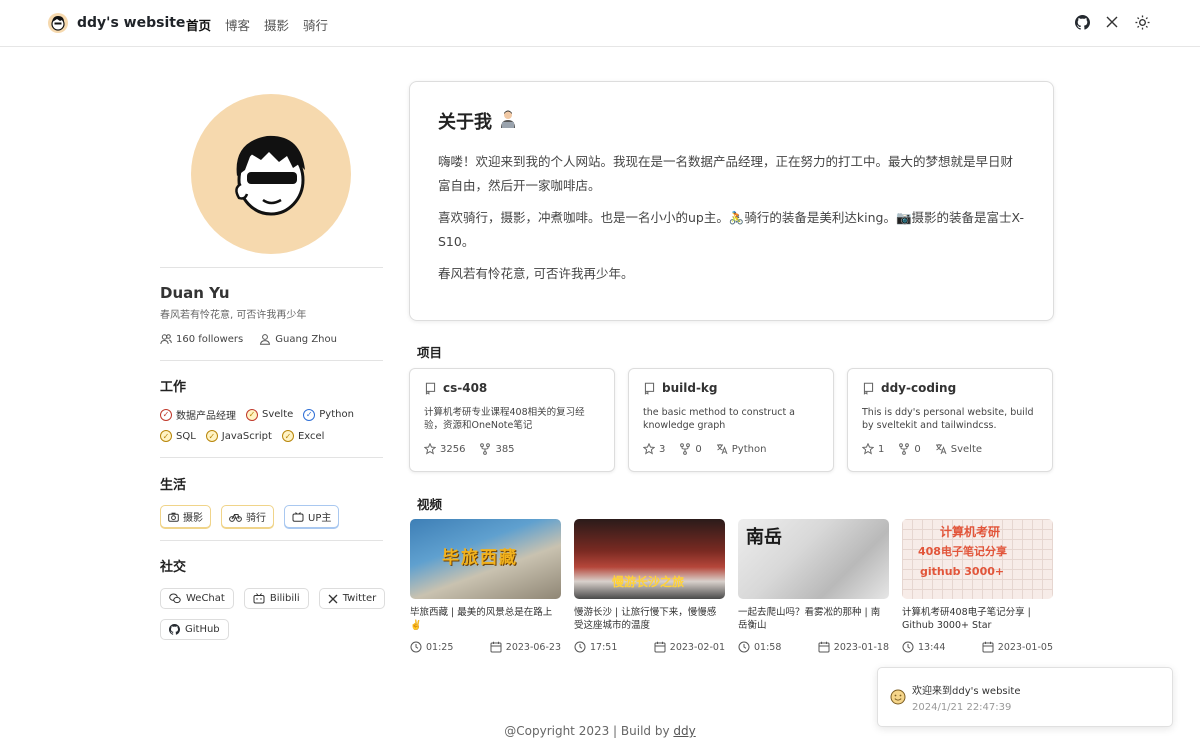  I want to click on x-twitter-icon, so click(1112, 22).